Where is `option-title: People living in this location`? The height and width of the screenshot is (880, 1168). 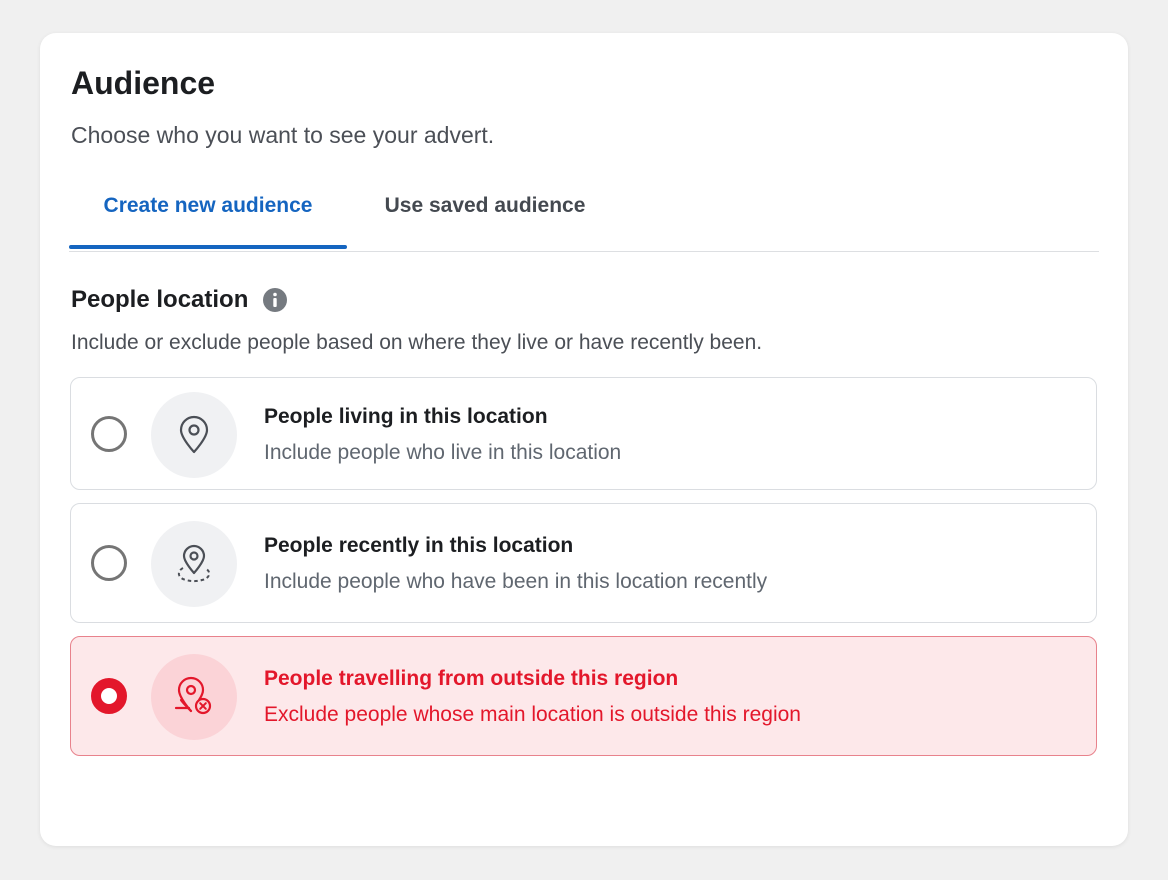
option-title: People living in this location is located at coordinates (406, 416).